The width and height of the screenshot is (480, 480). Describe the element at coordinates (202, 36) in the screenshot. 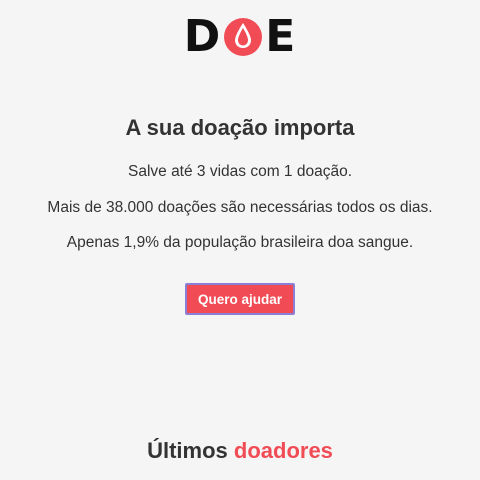

I see `logo-letter-d: D` at that location.